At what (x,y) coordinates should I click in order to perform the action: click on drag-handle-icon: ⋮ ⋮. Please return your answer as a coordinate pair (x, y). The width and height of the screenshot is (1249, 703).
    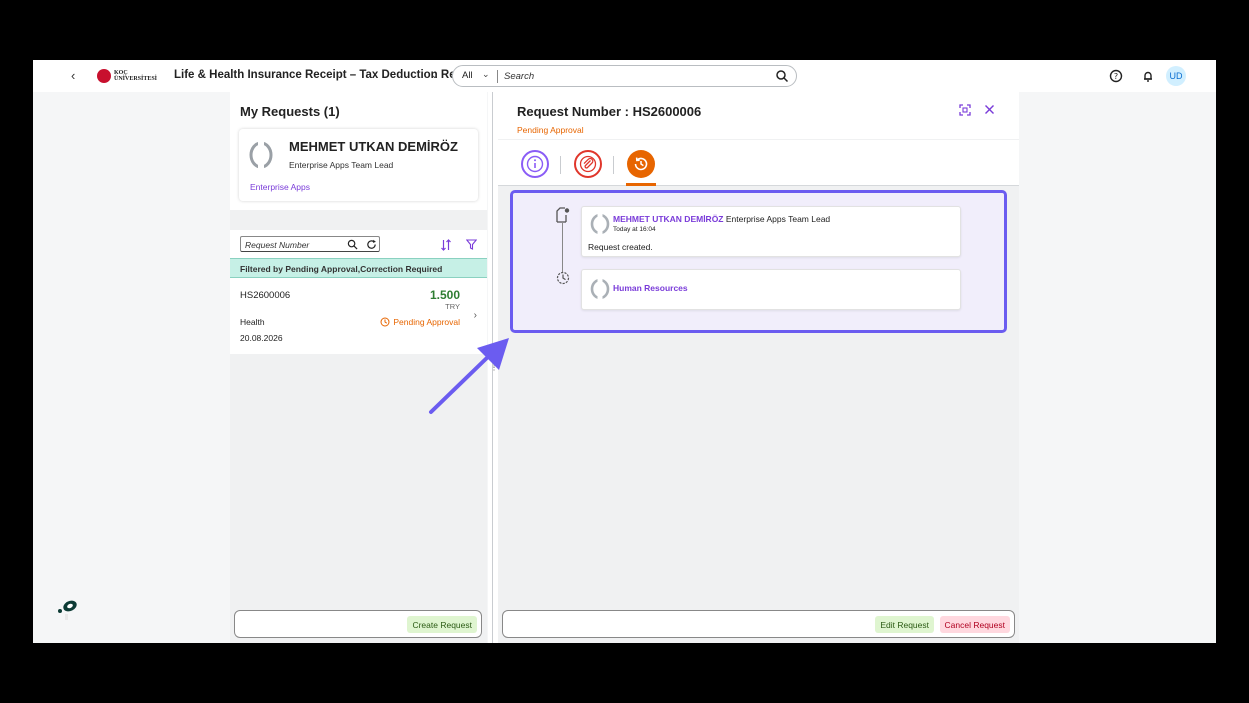
    Looking at the image, I should click on (494, 368).